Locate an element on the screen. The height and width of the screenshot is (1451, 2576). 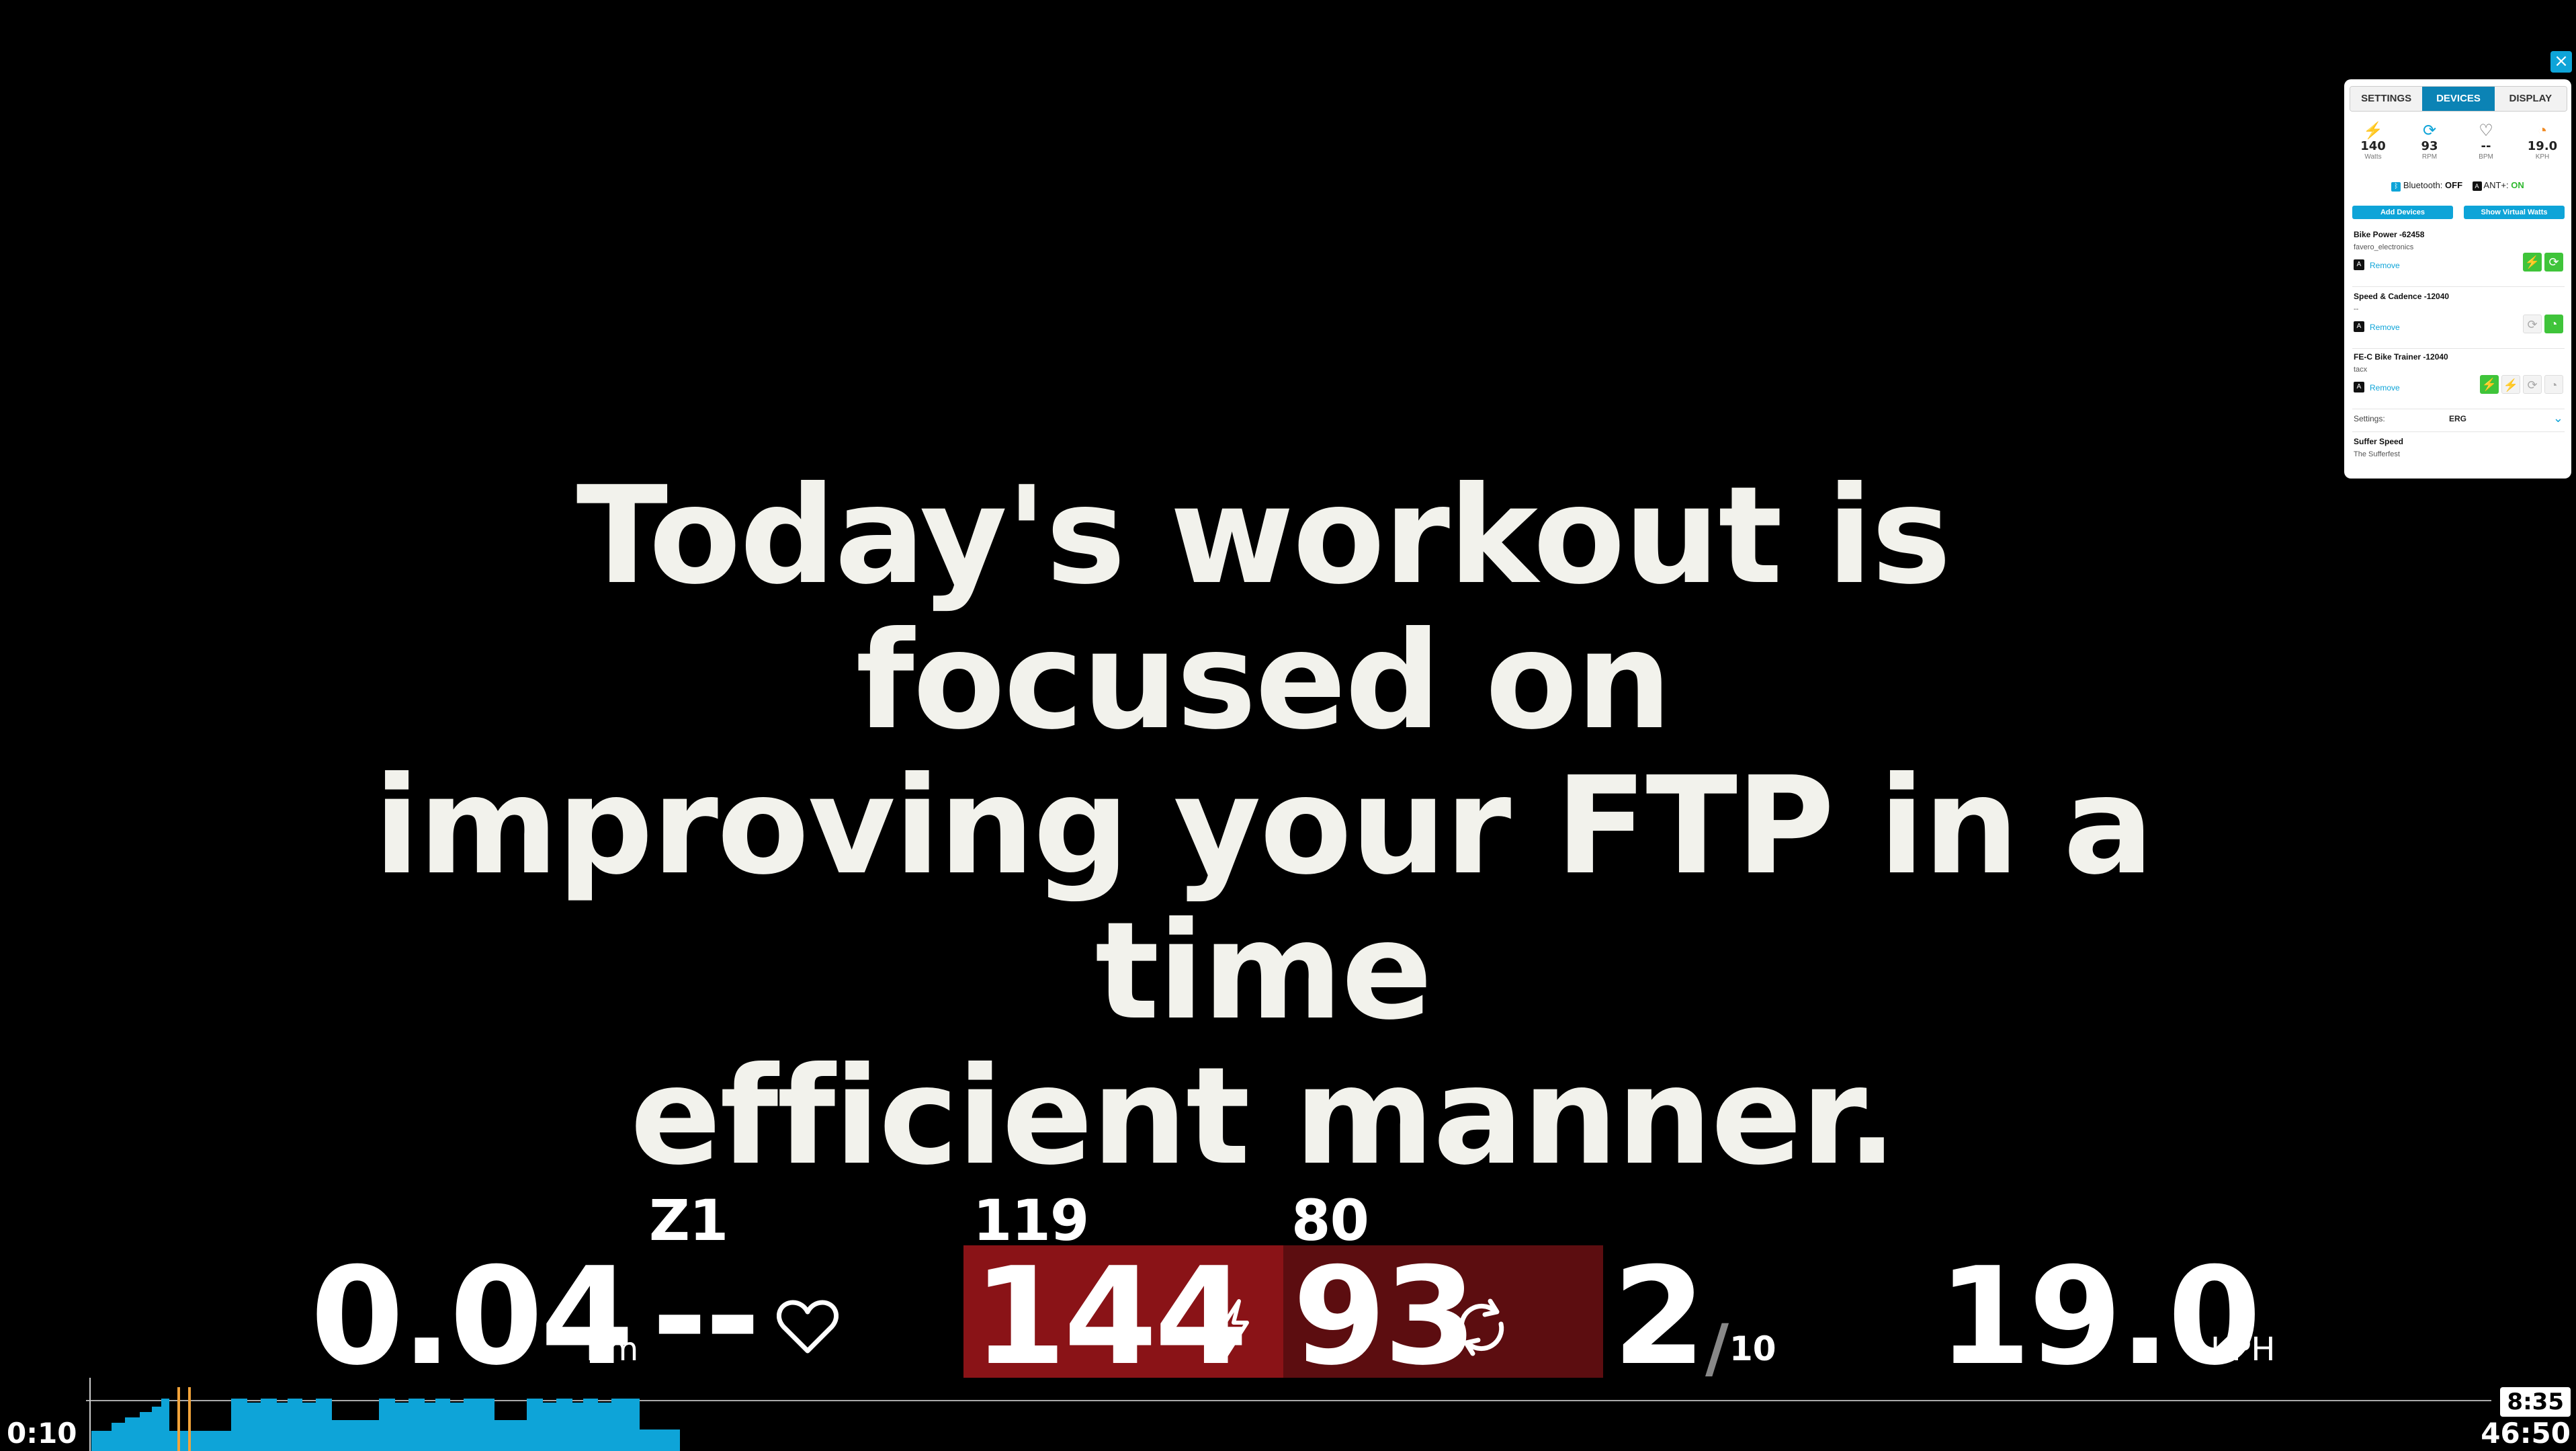
cadence-value: 93 is located at coordinates (1385, 1317).